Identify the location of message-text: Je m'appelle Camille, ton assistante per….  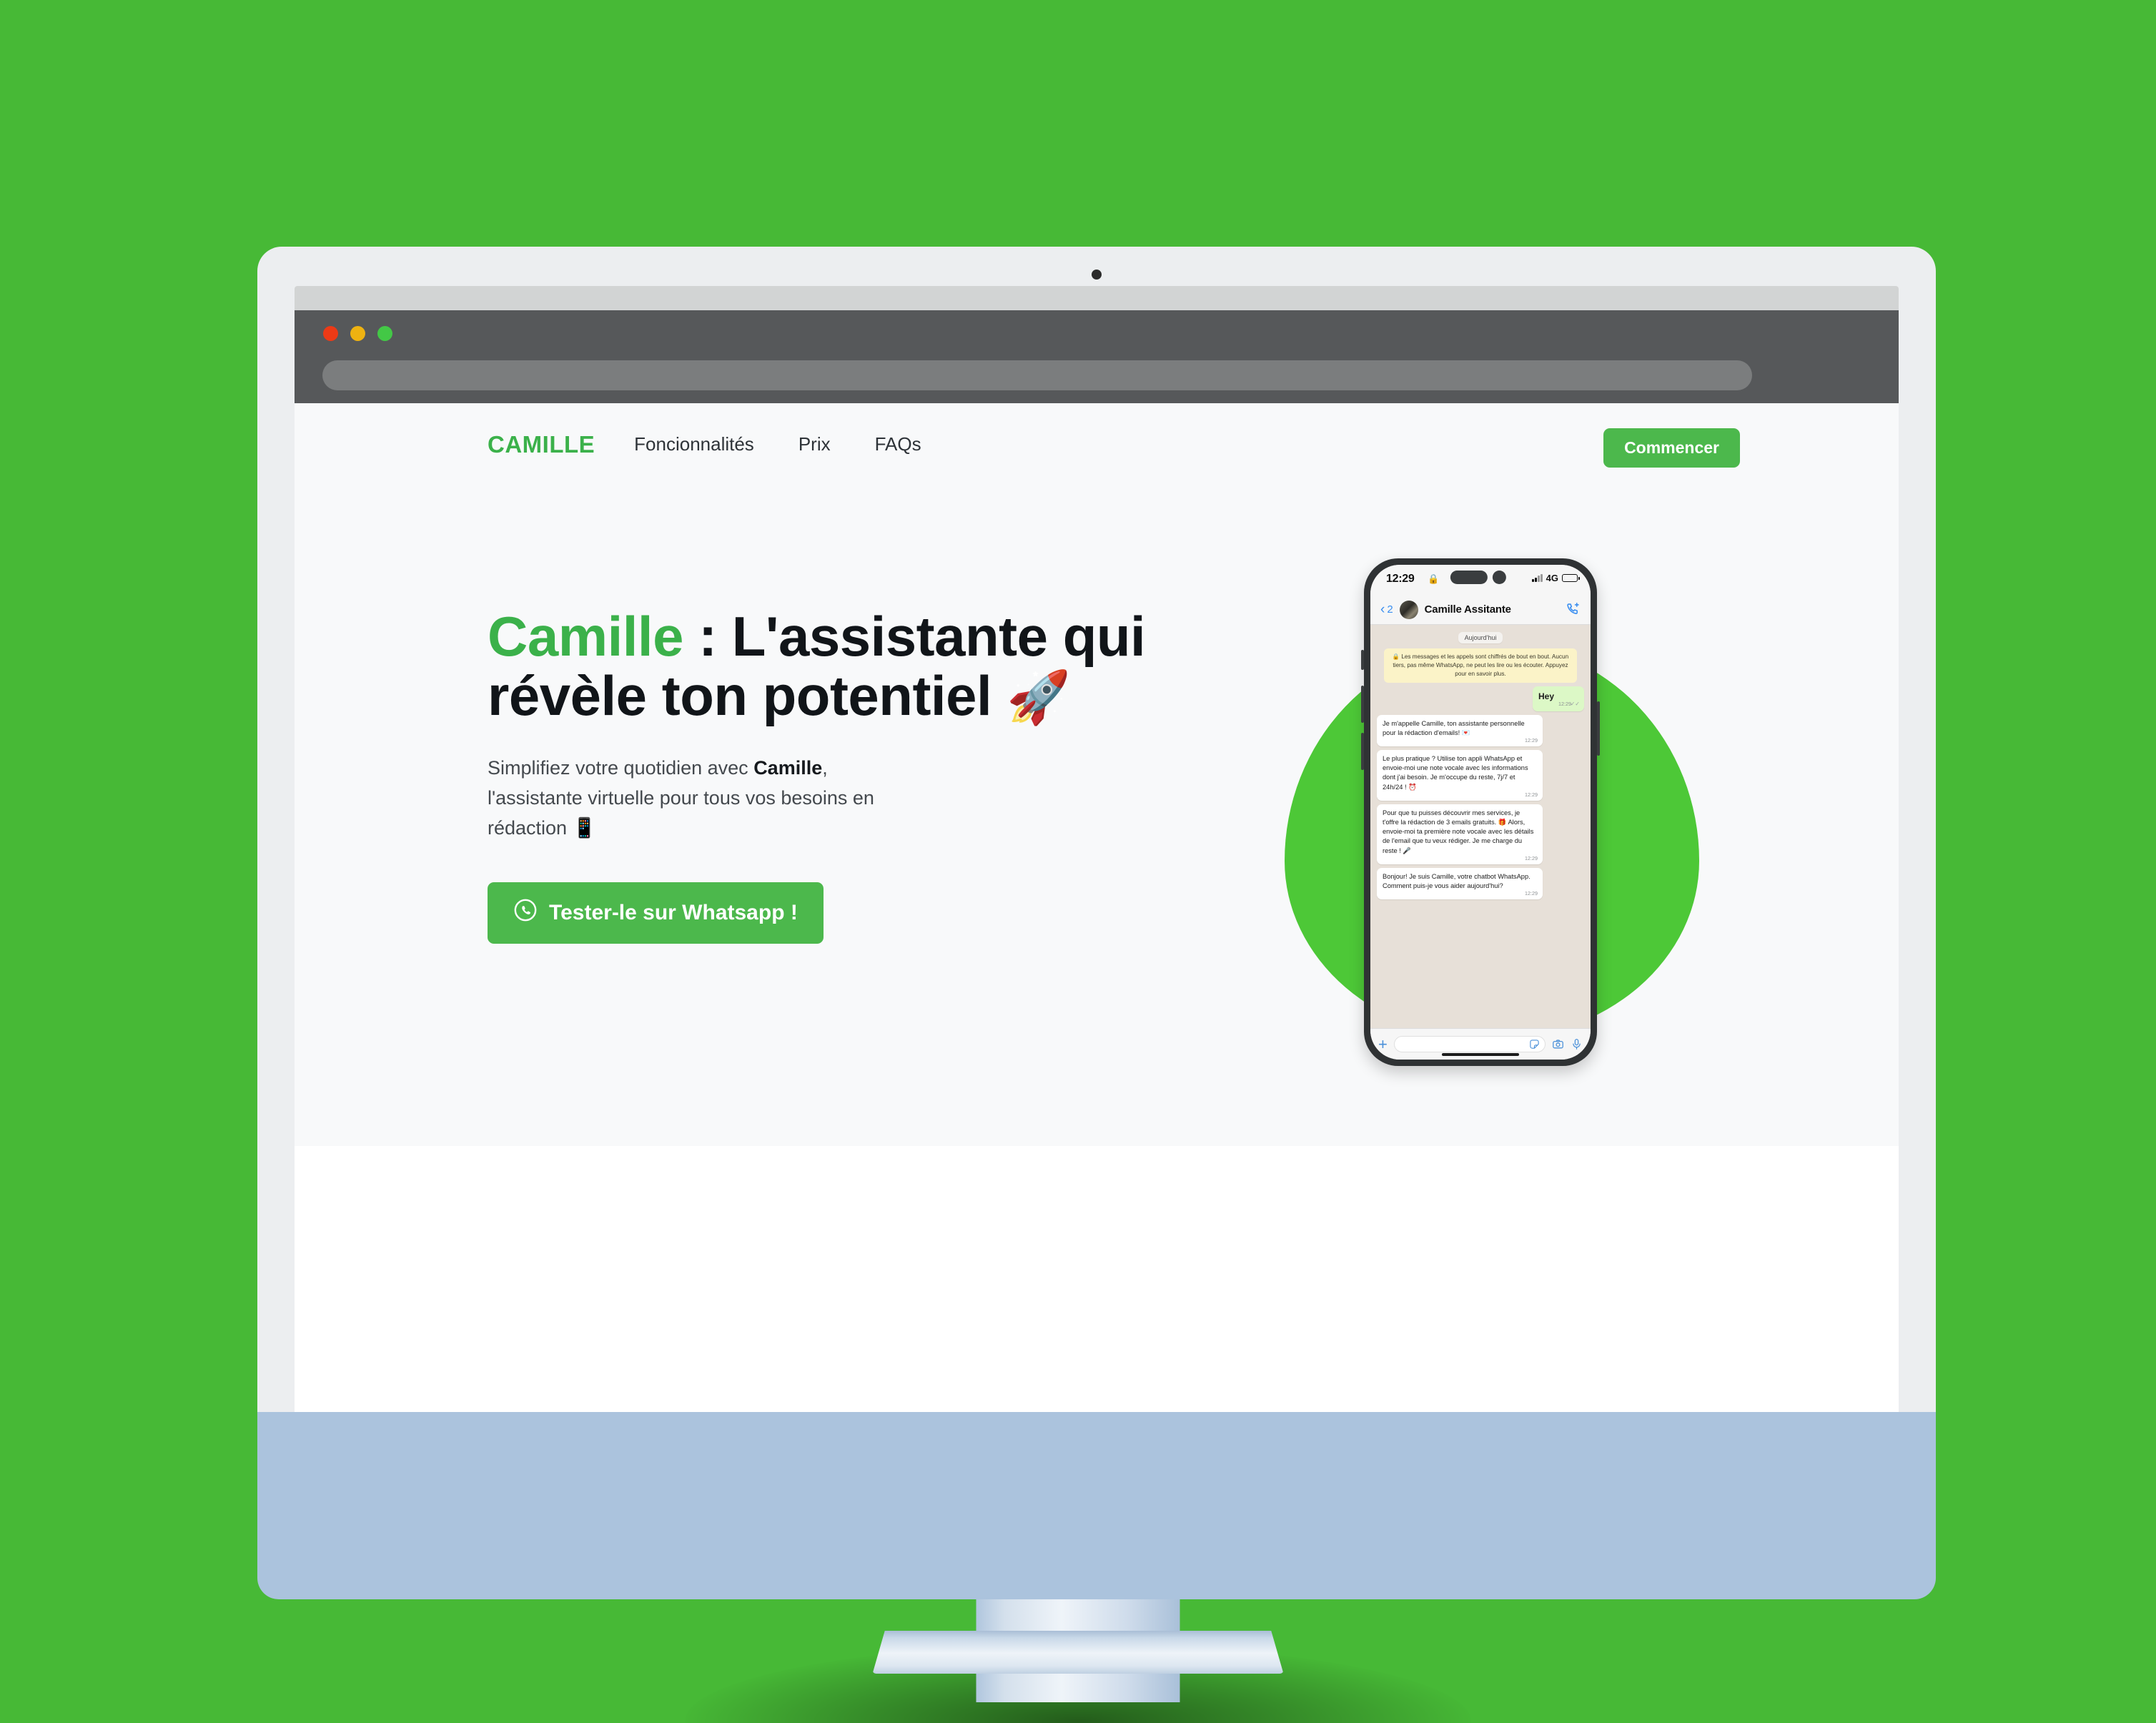
(1454, 727).